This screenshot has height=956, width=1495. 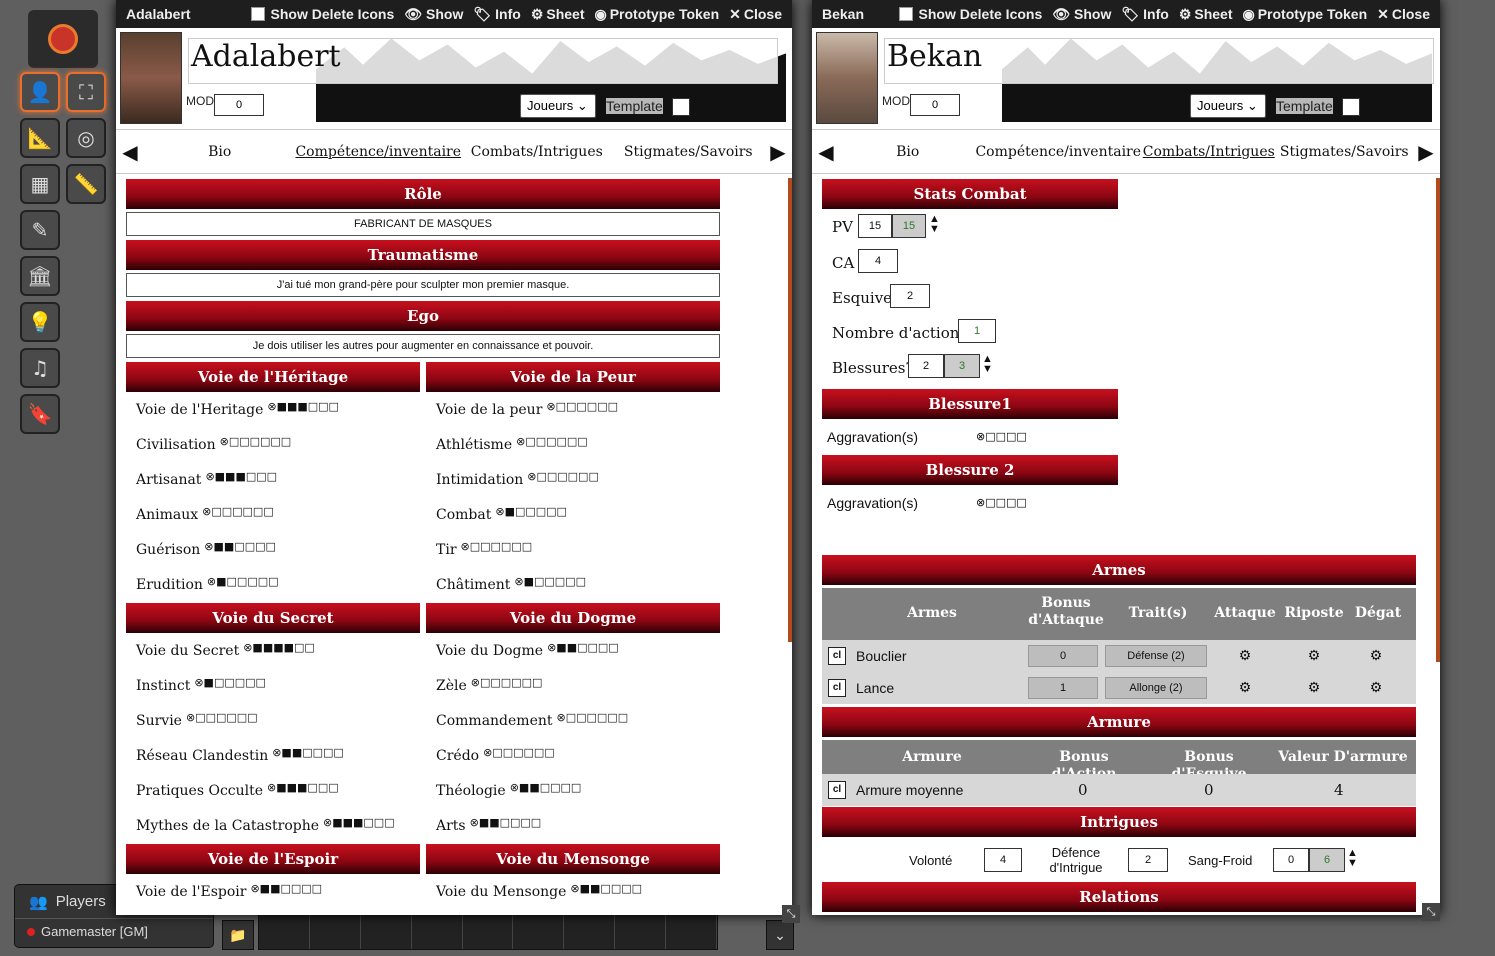 I want to click on skill-row: Erudition ⊗■□□□□□, so click(x=207, y=584).